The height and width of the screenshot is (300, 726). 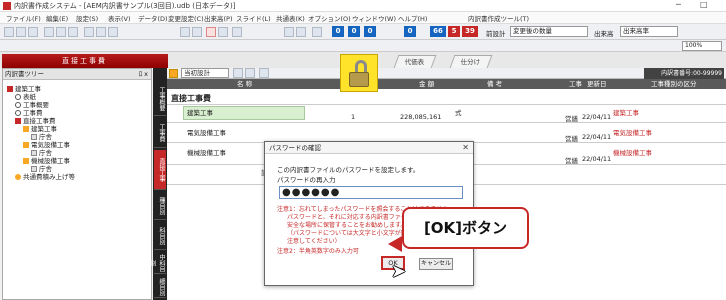 I want to click on column-updated: 更新日, so click(x=597, y=84).